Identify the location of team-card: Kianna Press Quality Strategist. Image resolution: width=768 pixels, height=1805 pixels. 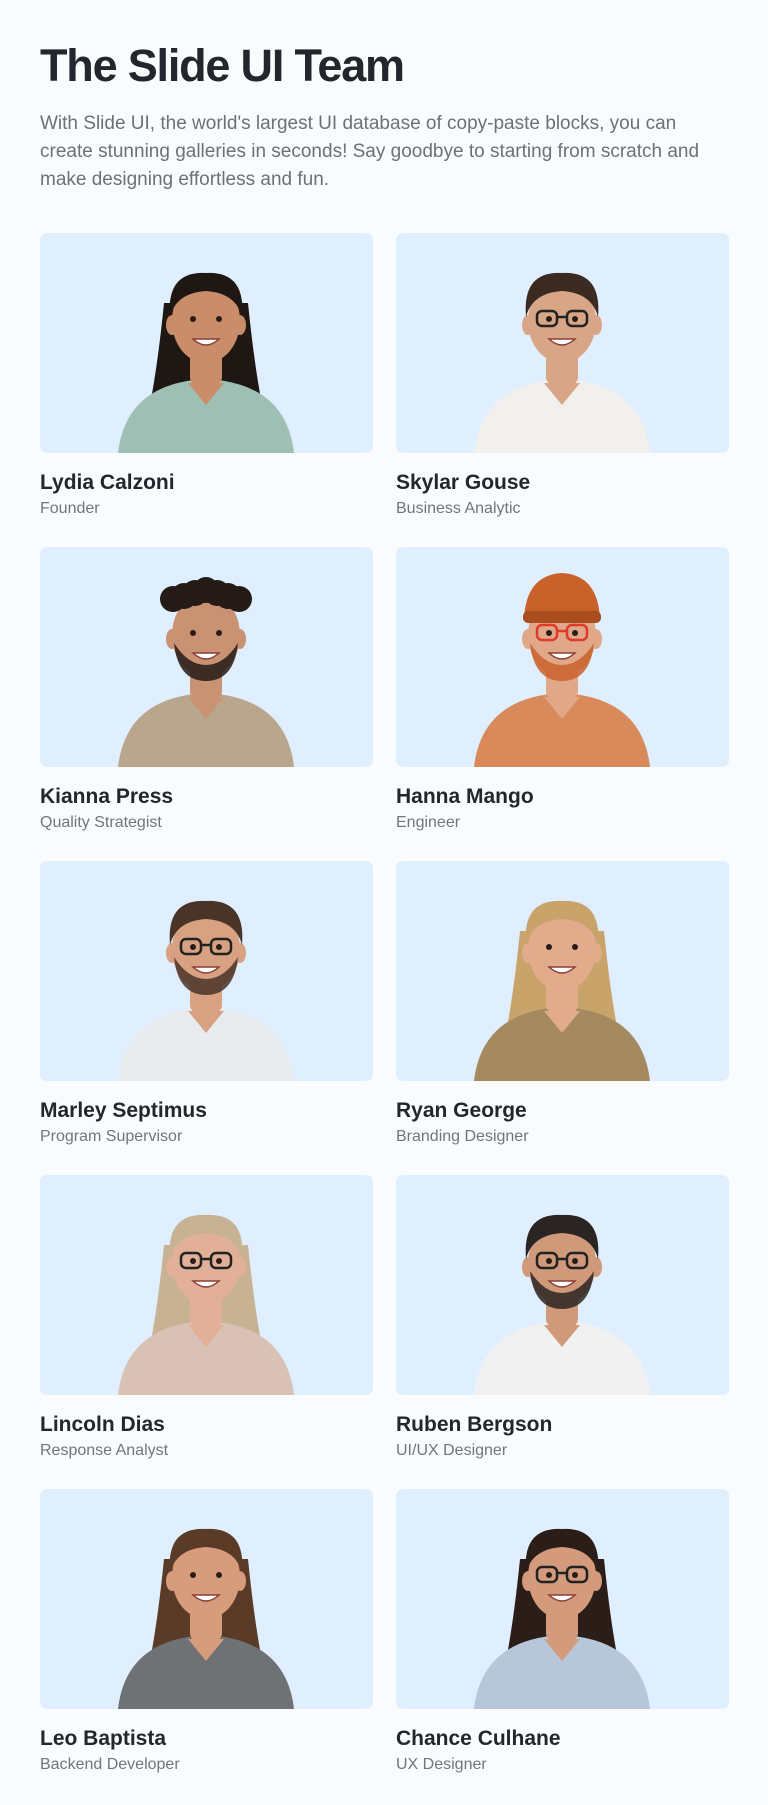
(206, 690).